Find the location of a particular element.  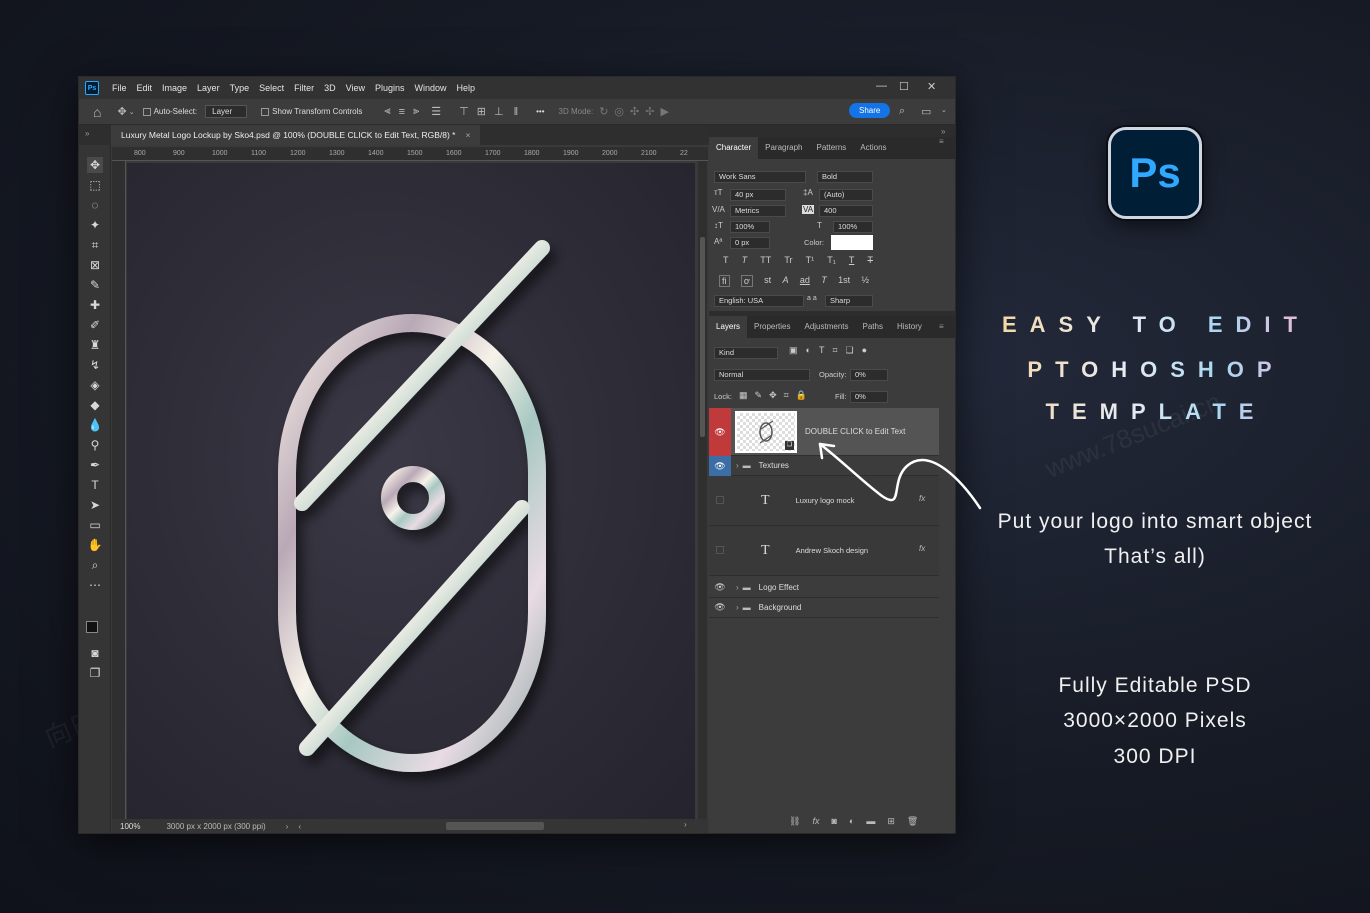

zoom-level: 100% is located at coordinates (130, 826).